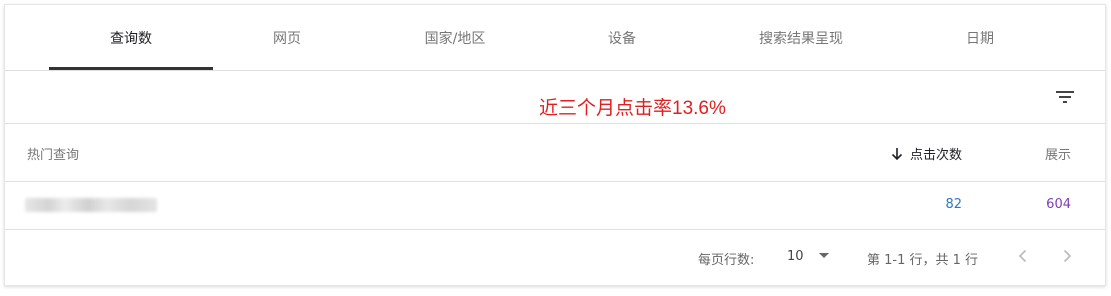 The height and width of the screenshot is (296, 1111). What do you see at coordinates (923, 260) in the screenshot?
I see `pagination-range: 第 1-1 行，共 1 行` at bounding box center [923, 260].